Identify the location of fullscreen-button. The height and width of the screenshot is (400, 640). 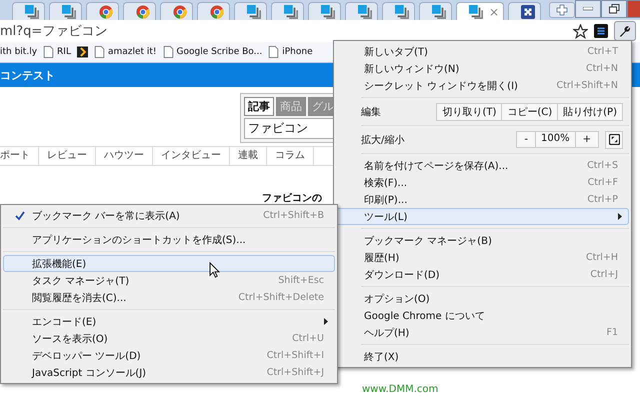
(614, 139).